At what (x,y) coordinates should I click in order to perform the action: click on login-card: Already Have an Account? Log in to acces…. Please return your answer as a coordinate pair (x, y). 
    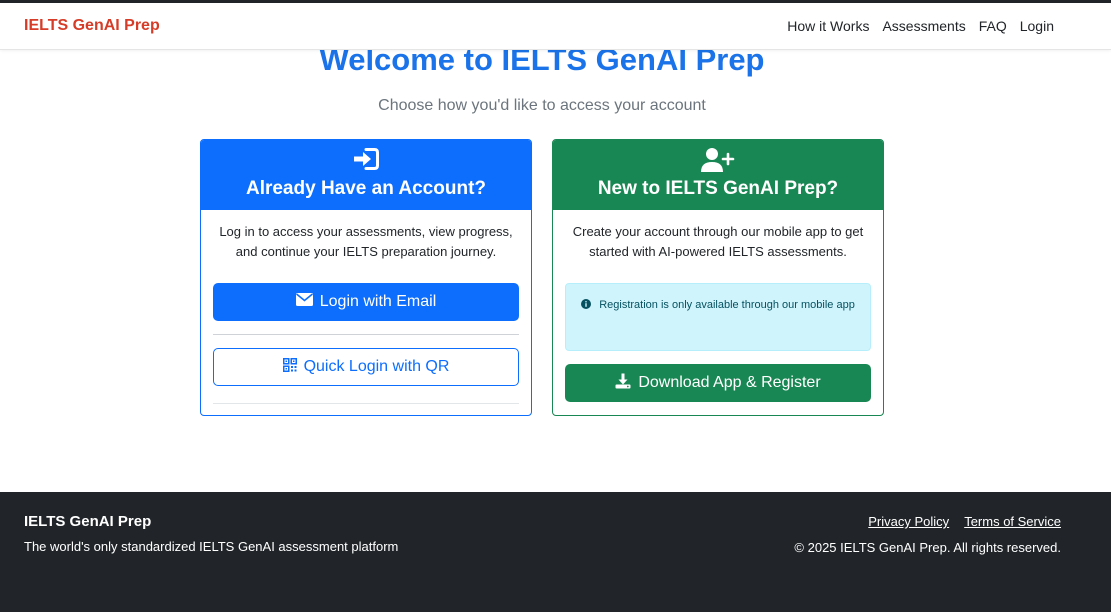
    Looking at the image, I should click on (366, 277).